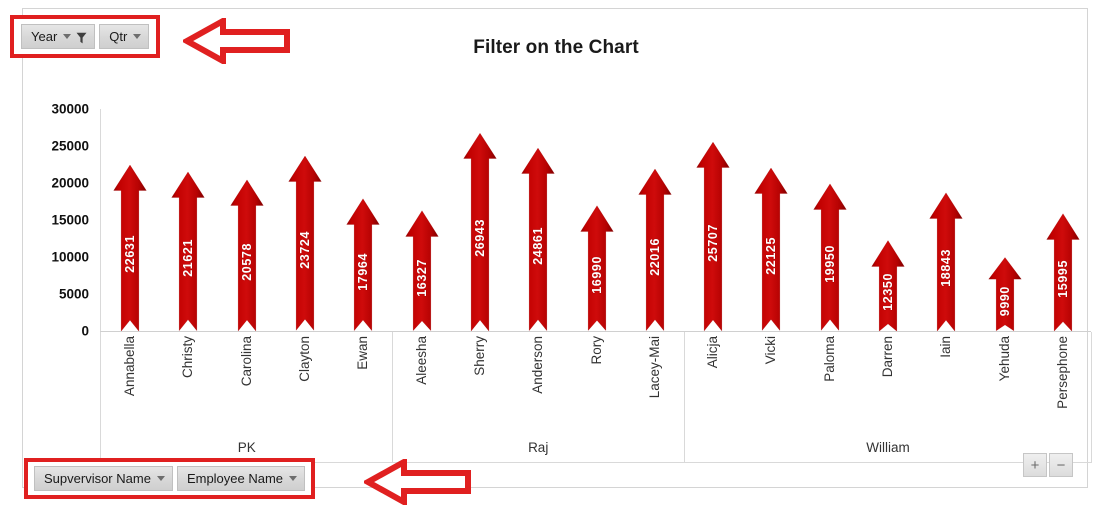 The height and width of the screenshot is (515, 1112). What do you see at coordinates (421, 277) in the screenshot?
I see `bar-value-label: 16327` at bounding box center [421, 277].